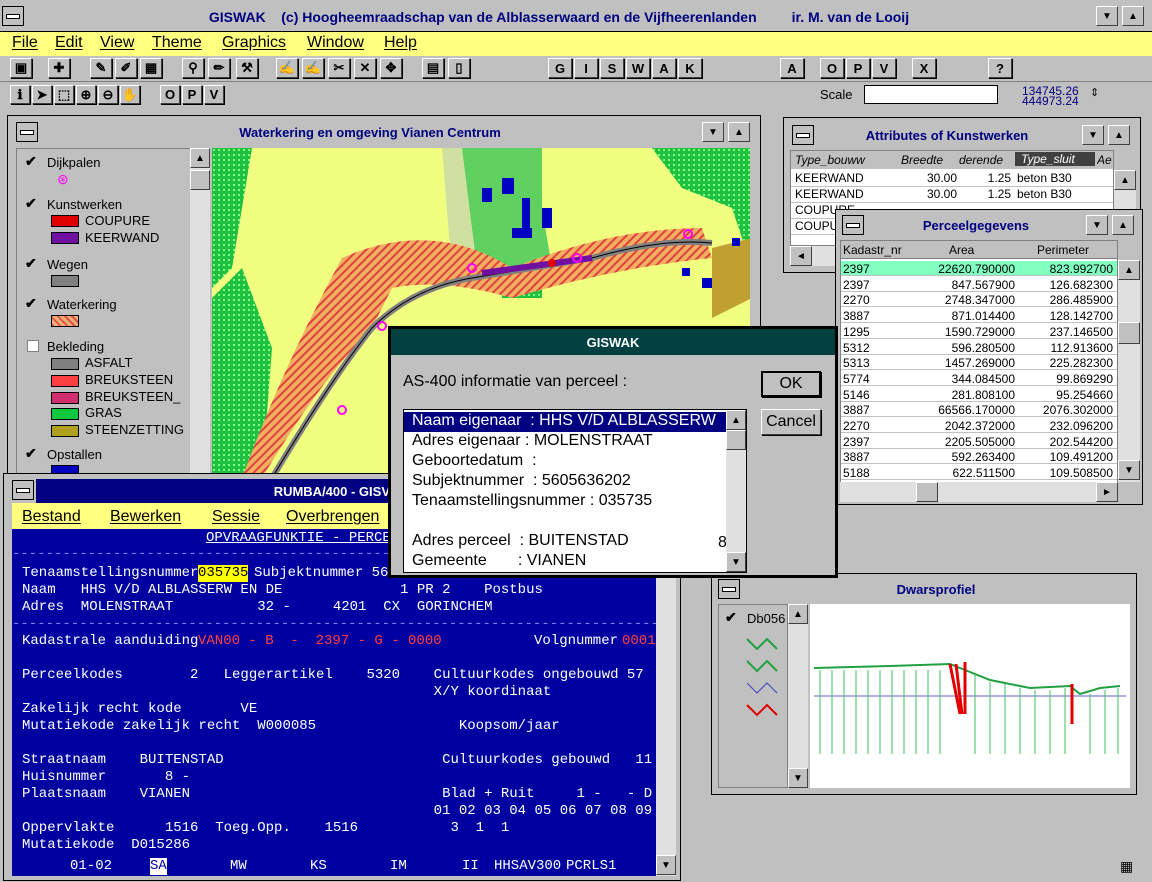  I want to click on btn-a2: A, so click(792, 68).